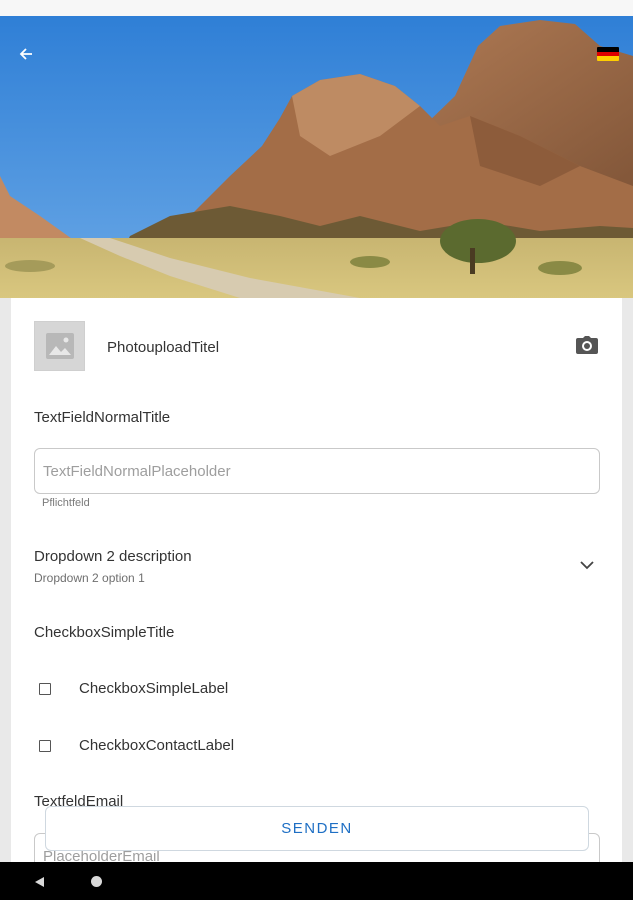 The height and width of the screenshot is (900, 633). Describe the element at coordinates (96, 881) in the screenshot. I see `nav-home-icon` at that location.